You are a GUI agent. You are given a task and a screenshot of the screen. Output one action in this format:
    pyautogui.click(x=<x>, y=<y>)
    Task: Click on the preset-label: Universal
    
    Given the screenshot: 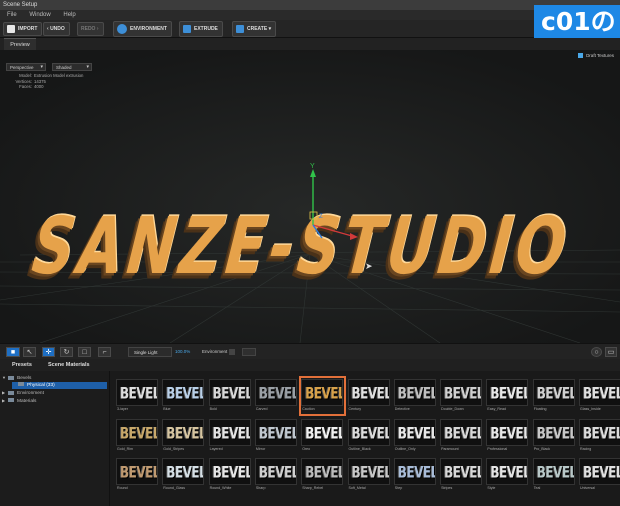 What is the action you would take?
    pyautogui.click(x=587, y=488)
    